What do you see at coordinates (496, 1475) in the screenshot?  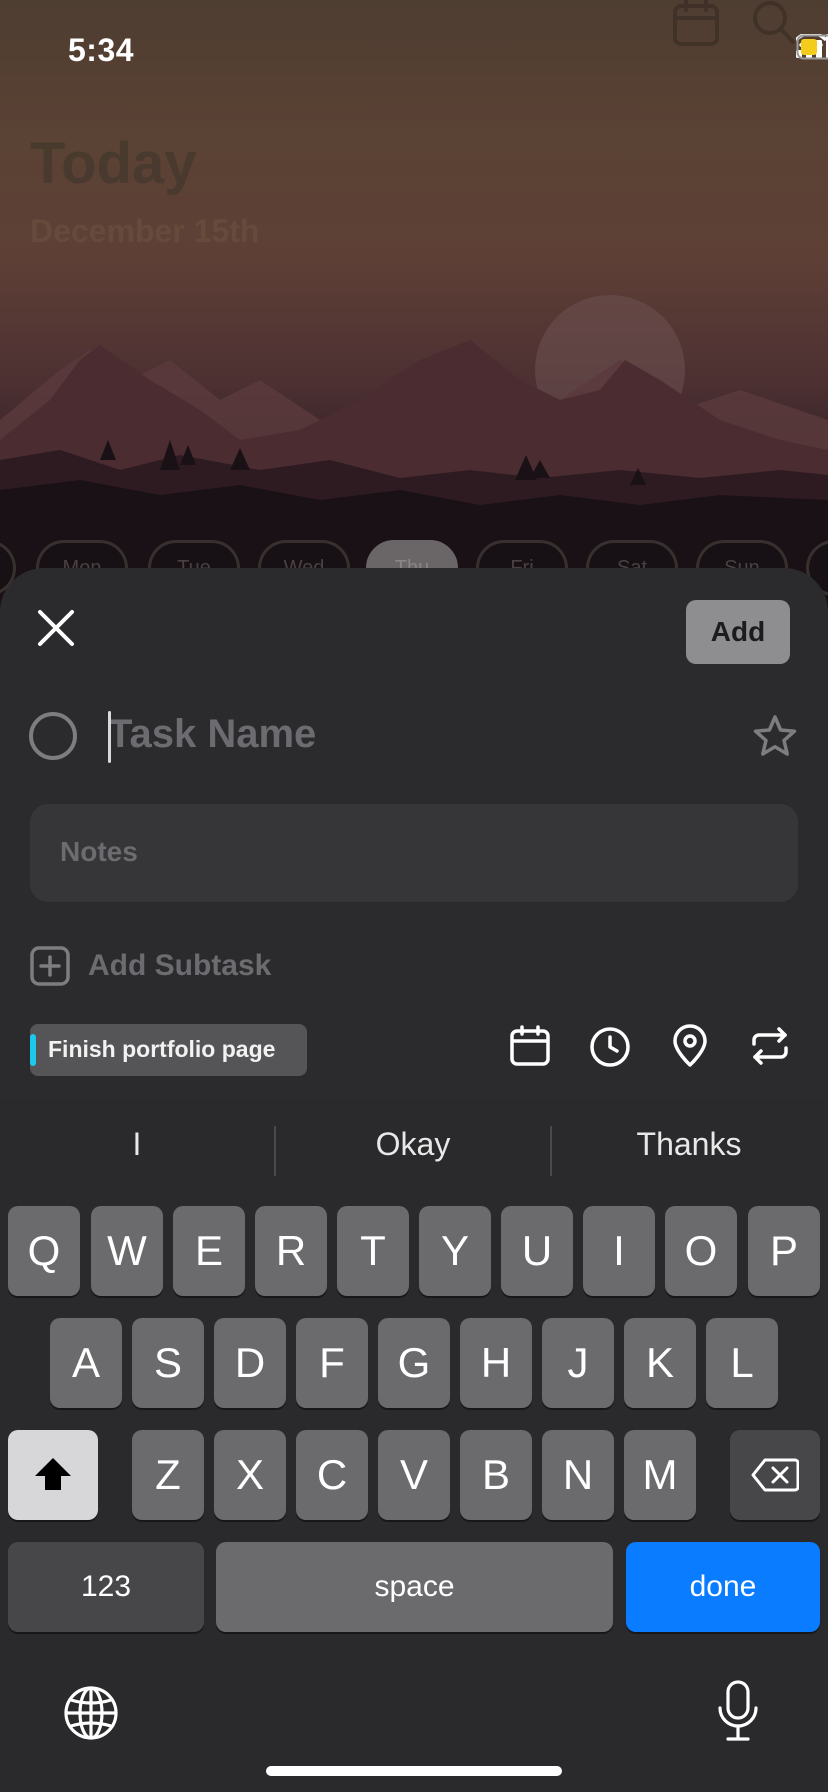 I see `key-b: B` at bounding box center [496, 1475].